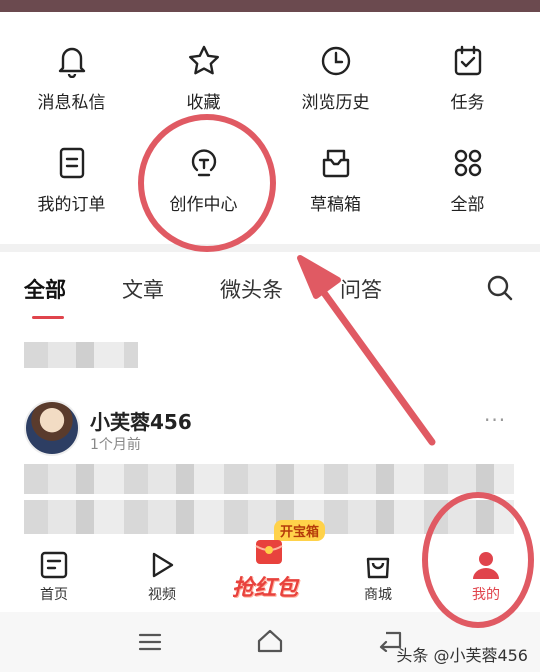  I want to click on menu-icon, so click(150, 642).